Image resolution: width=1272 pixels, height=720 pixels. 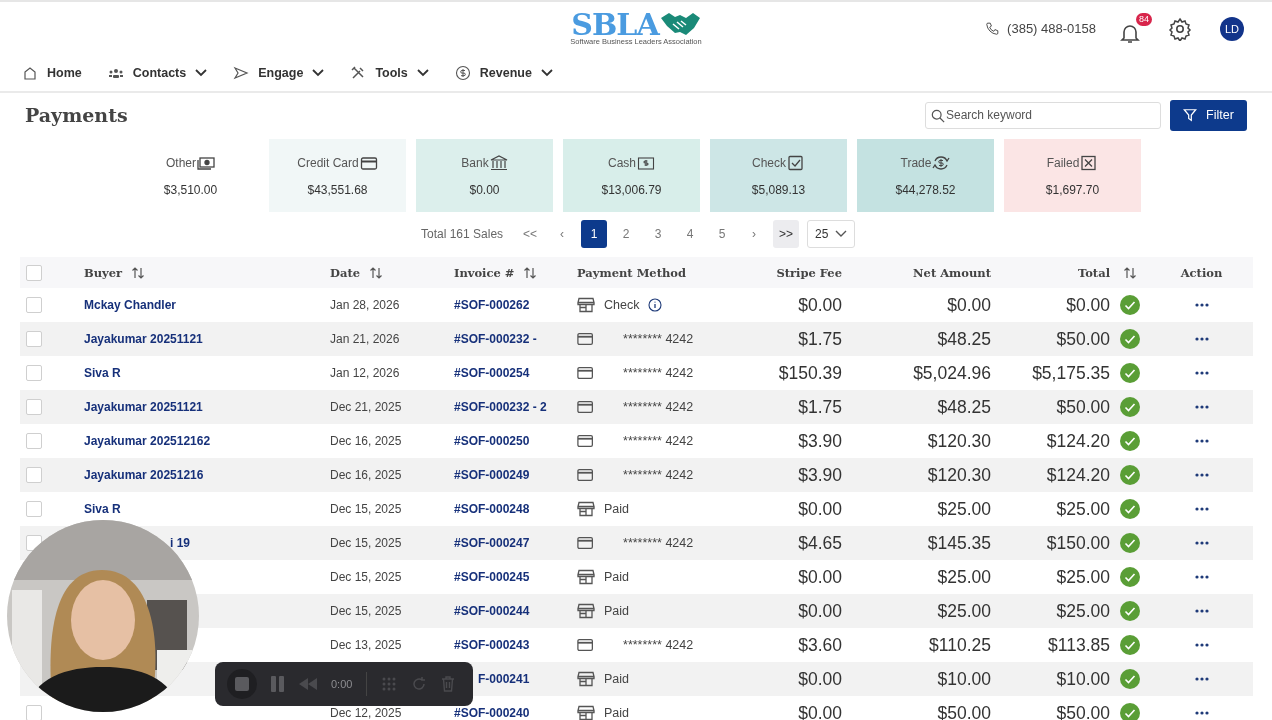 What do you see at coordinates (337, 189) in the screenshot?
I see `card-amount: $43,551.68` at bounding box center [337, 189].